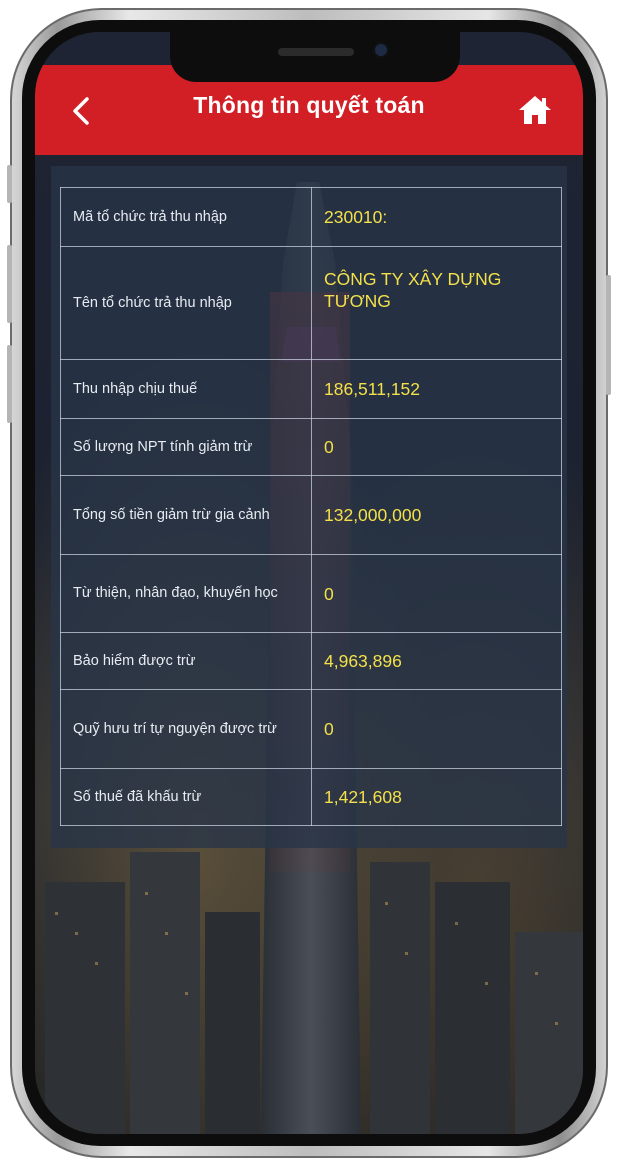 The height and width of the screenshot is (1165, 618). What do you see at coordinates (608, 335) in the screenshot?
I see `power-button` at bounding box center [608, 335].